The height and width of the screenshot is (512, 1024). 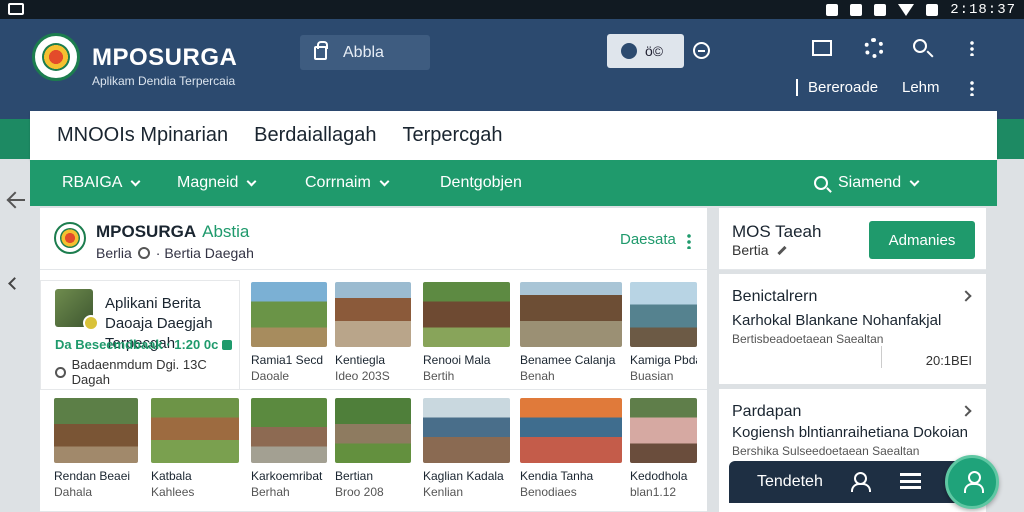 I want to click on app-logo, so click(x=56, y=57).